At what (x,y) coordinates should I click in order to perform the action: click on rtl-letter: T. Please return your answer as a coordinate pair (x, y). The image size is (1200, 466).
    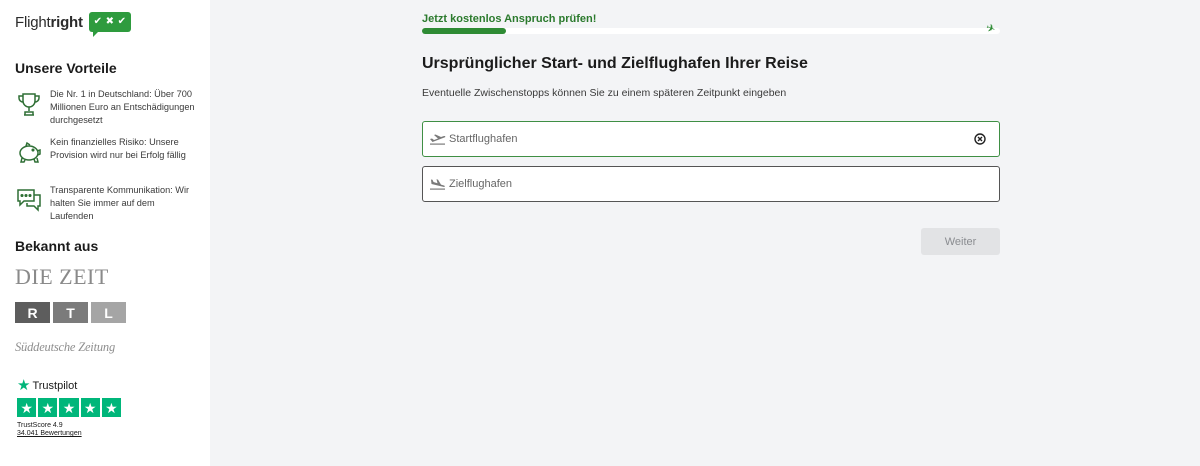
    Looking at the image, I should click on (70, 312).